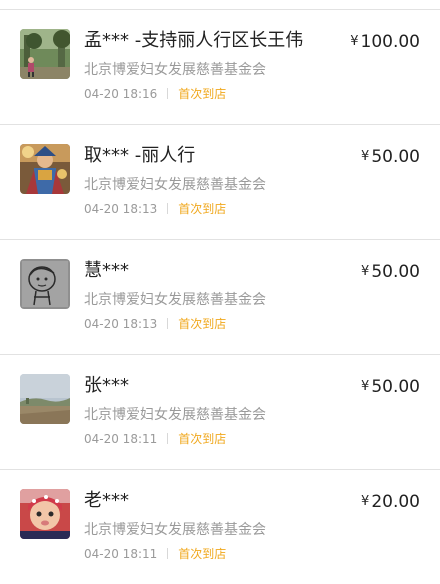  Describe the element at coordinates (45, 284) in the screenshot. I see `avatar-cartoon-sketch-icon` at that location.